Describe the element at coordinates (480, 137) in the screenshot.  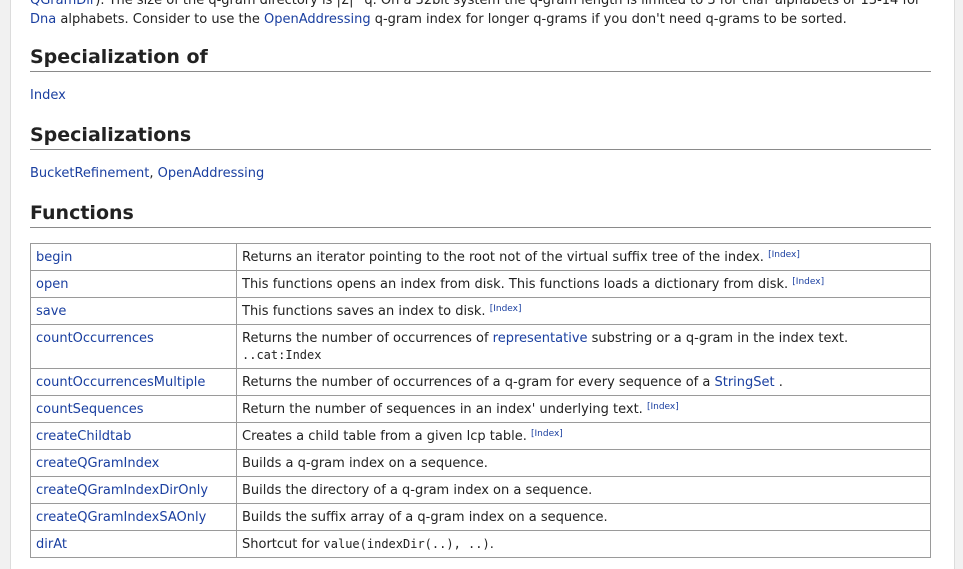
I see `specializations-heading: Specializations` at that location.